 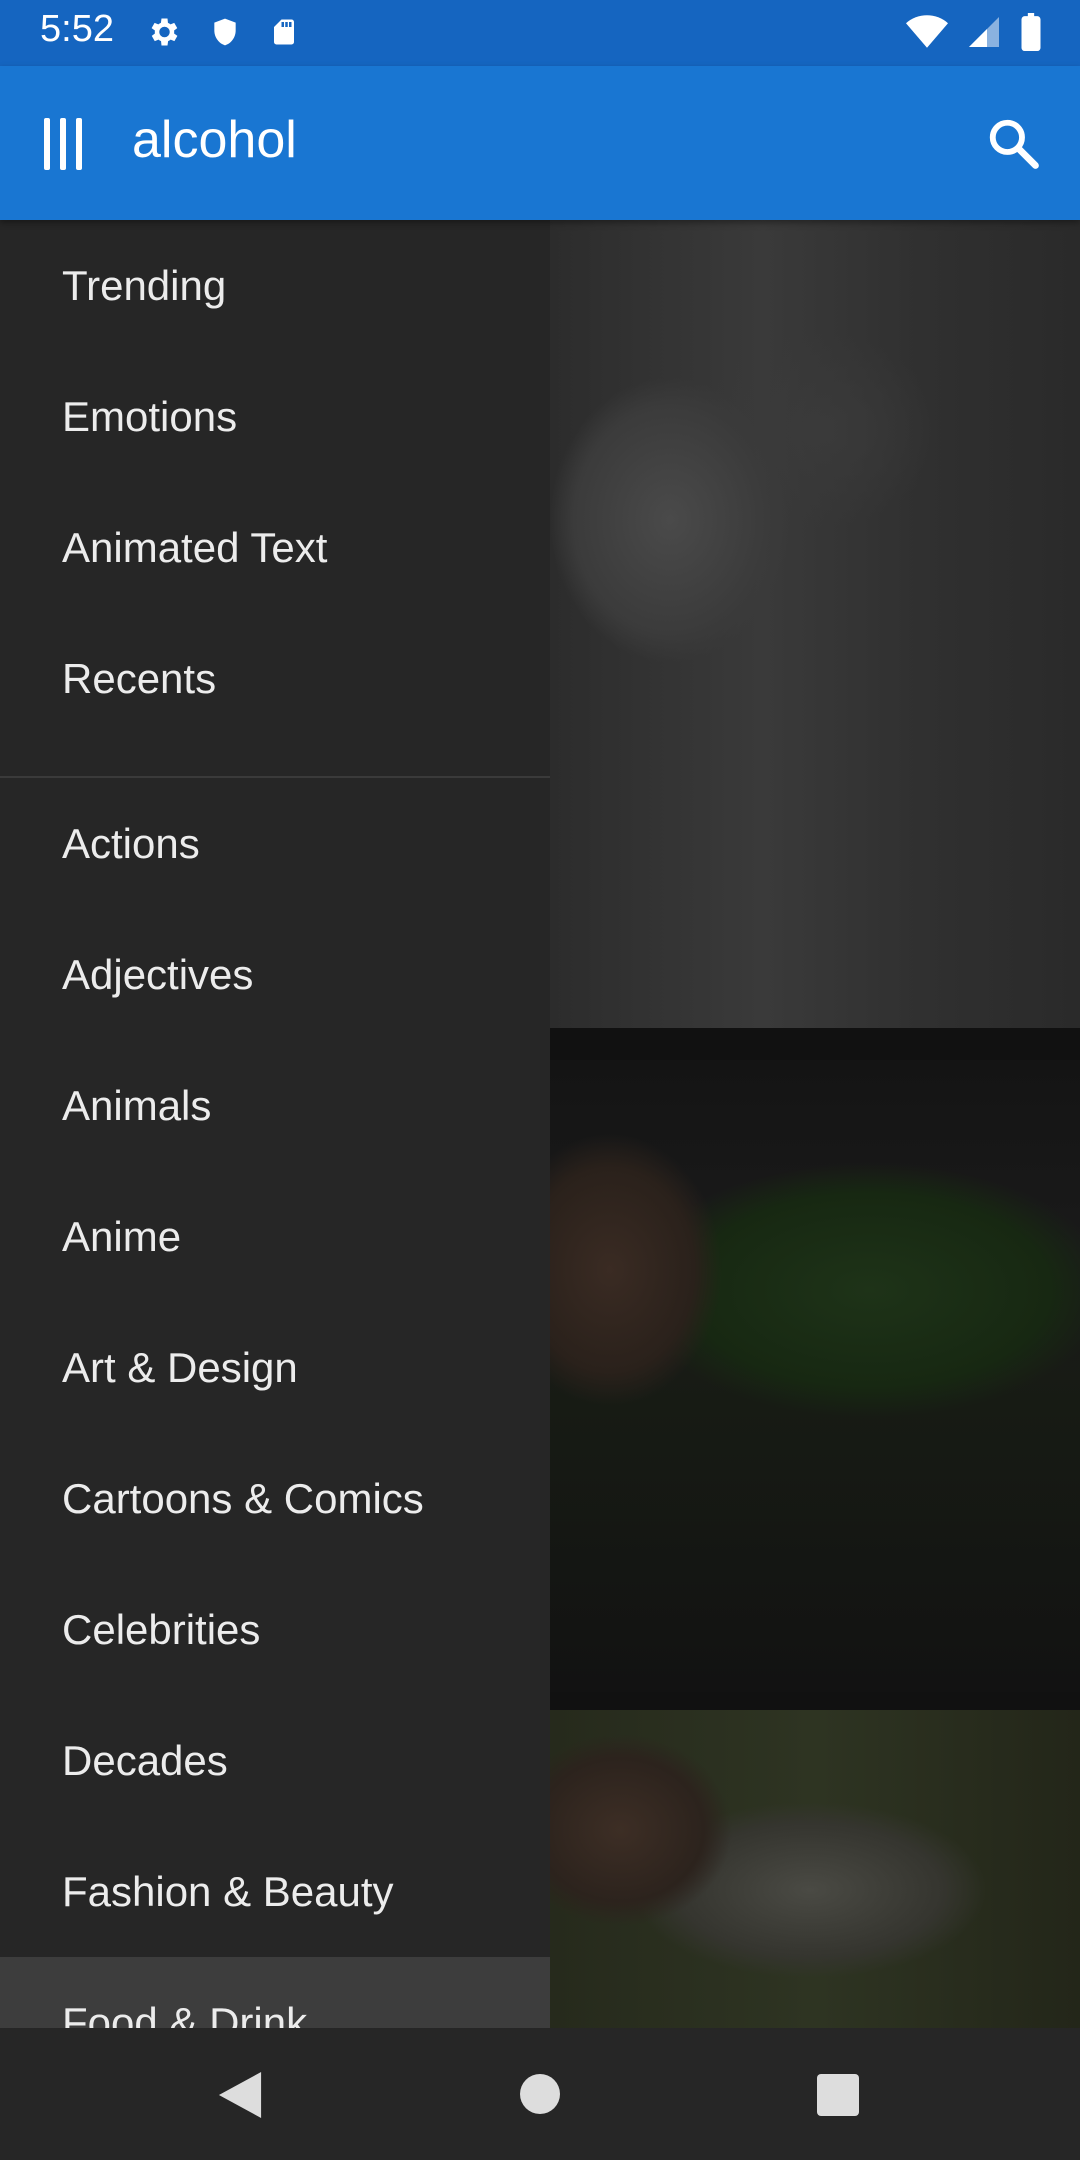 What do you see at coordinates (540, 143) in the screenshot?
I see `app-bar: alcohol` at bounding box center [540, 143].